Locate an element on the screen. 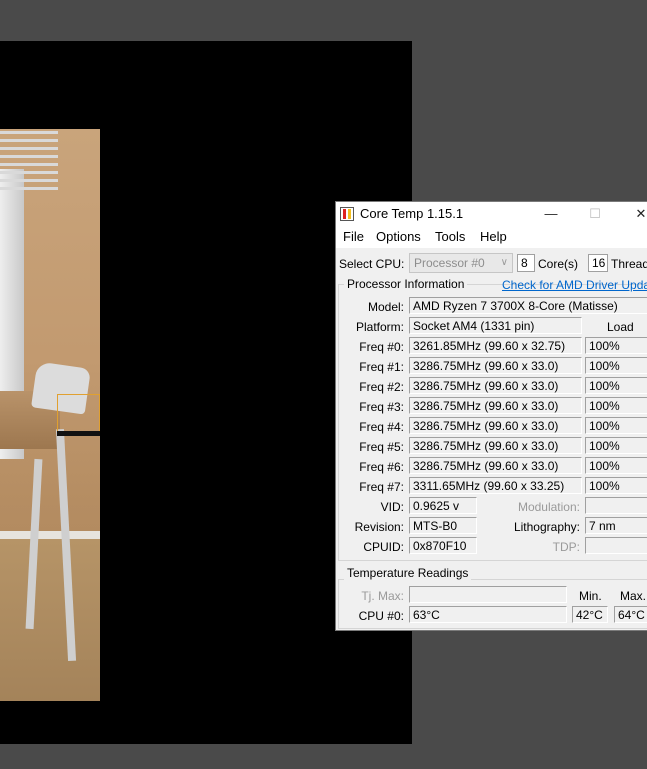 The width and height of the screenshot is (647, 769). model-label: Model: is located at coordinates (385, 307).